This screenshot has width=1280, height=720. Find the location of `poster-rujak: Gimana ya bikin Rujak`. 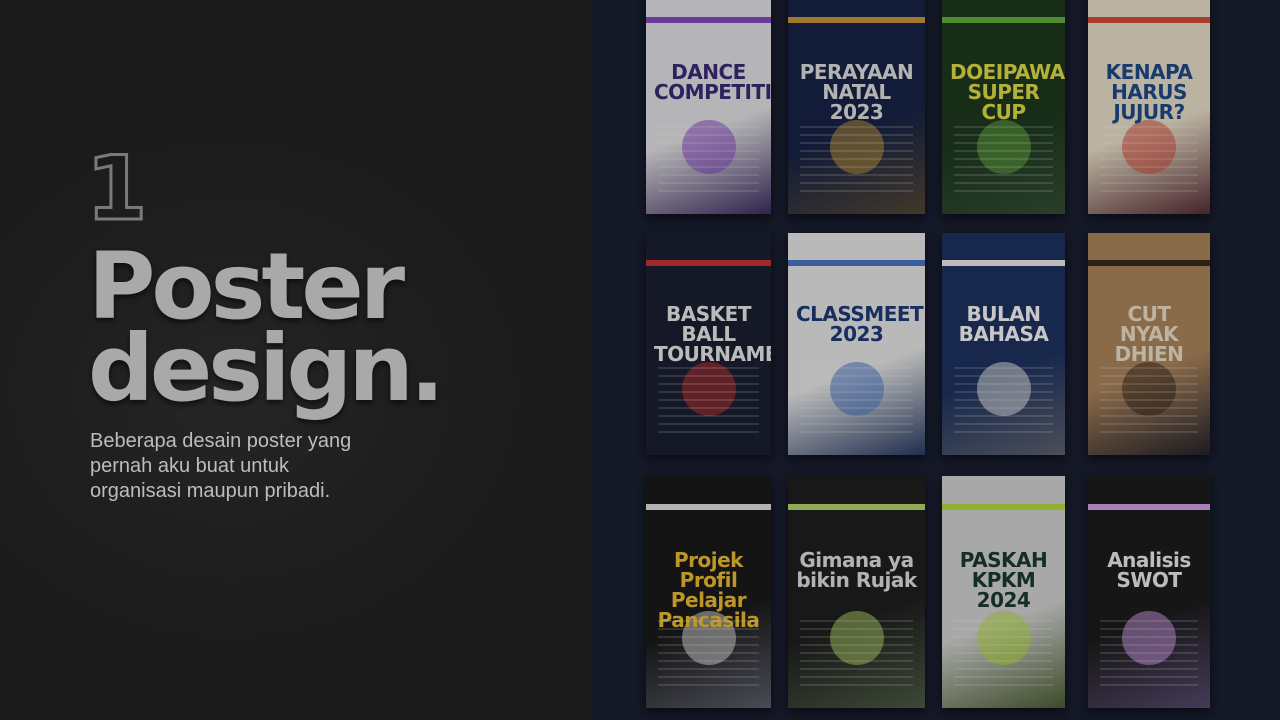

poster-rujak: Gimana ya bikin Rujak is located at coordinates (856, 592).